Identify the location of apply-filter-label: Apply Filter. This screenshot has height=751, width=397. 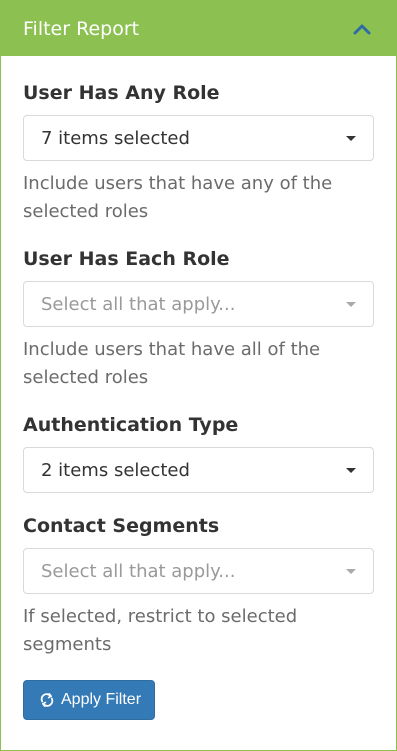
(101, 699).